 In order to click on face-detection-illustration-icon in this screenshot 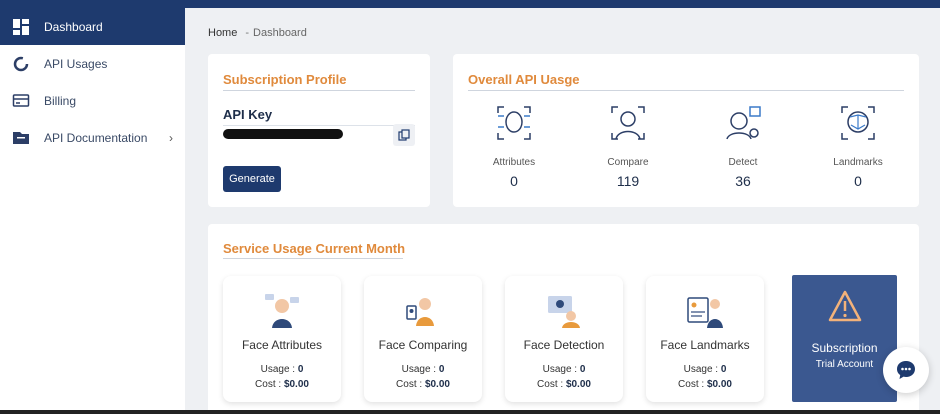, I will do `click(564, 312)`.